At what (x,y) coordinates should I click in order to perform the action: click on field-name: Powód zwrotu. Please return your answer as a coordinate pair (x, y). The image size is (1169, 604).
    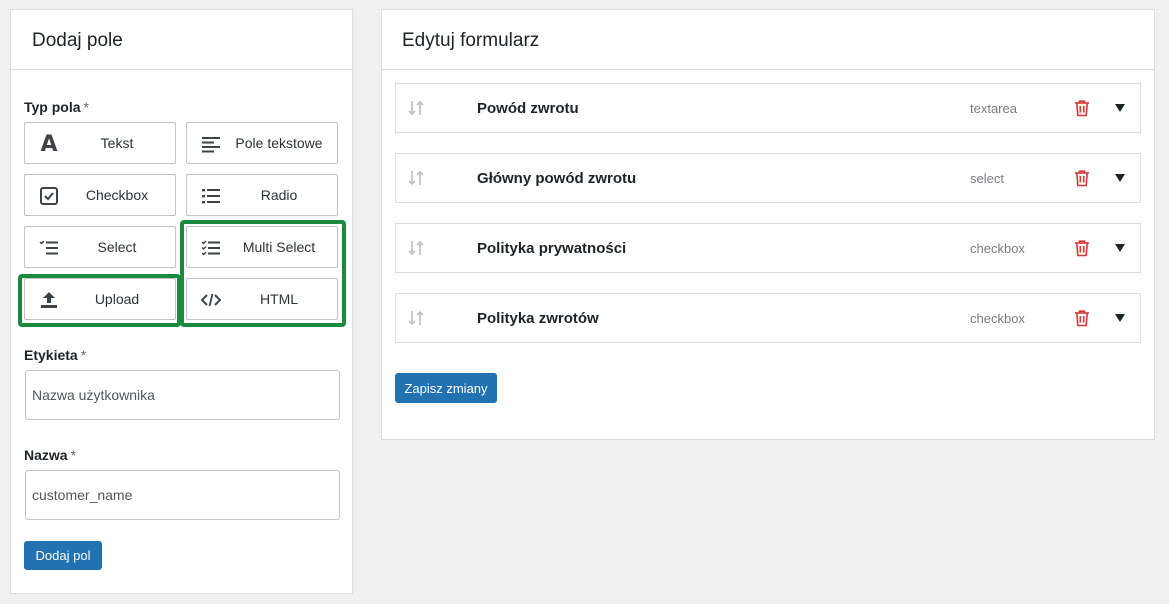
    Looking at the image, I should click on (528, 108).